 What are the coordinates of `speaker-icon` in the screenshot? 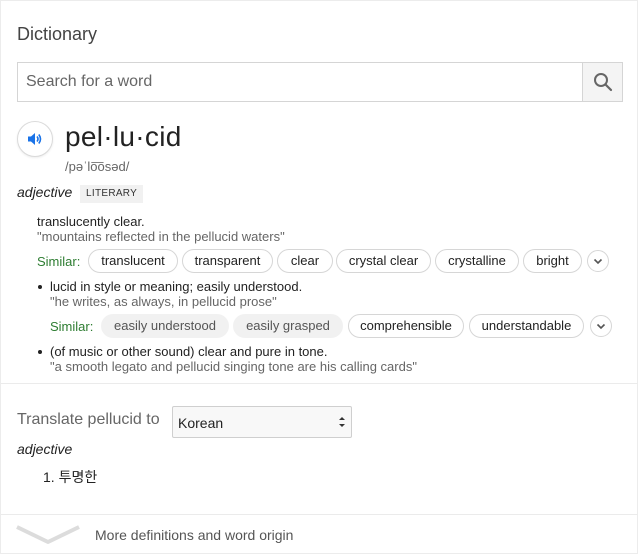 It's located at (35, 139).